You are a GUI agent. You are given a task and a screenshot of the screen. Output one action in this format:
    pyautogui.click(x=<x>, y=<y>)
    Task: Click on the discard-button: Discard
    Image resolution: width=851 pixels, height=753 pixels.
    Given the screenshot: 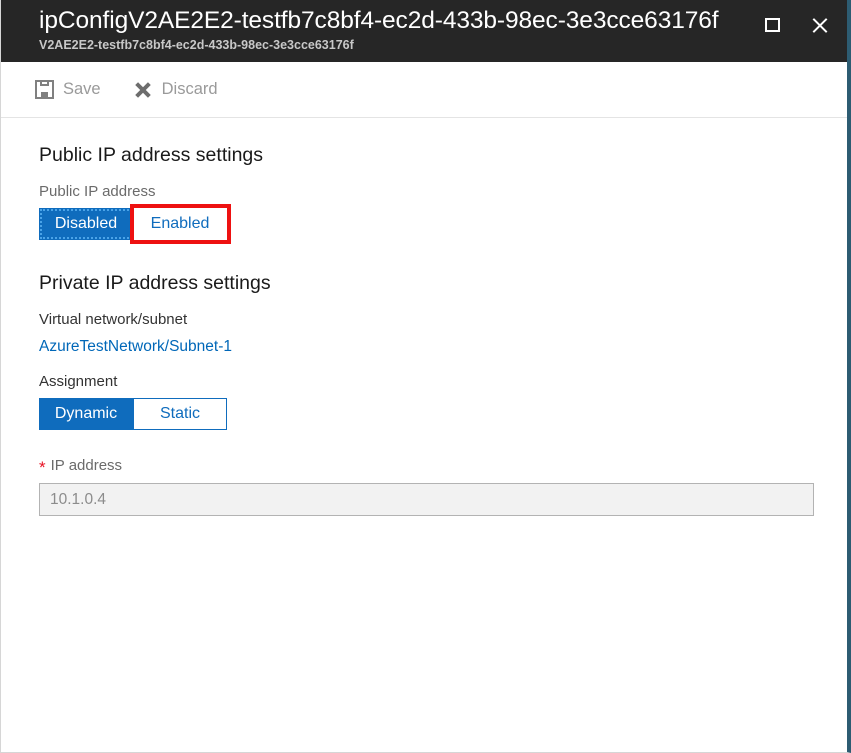 What is the action you would take?
    pyautogui.click(x=175, y=90)
    